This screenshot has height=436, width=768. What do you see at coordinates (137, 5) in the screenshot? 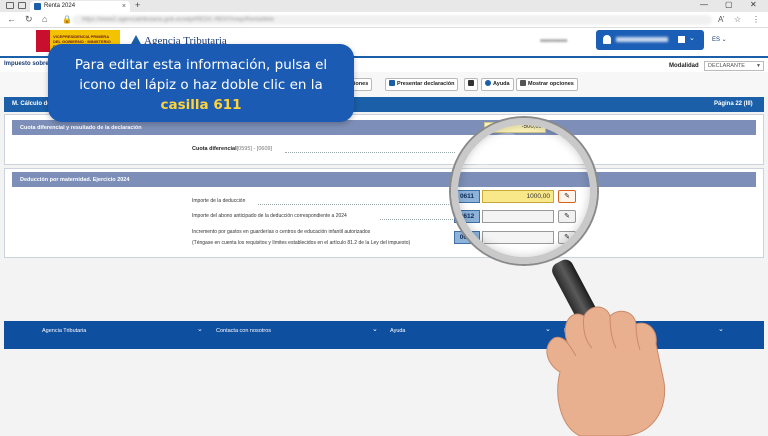
I see `new-tab-icon: +` at bounding box center [137, 5].